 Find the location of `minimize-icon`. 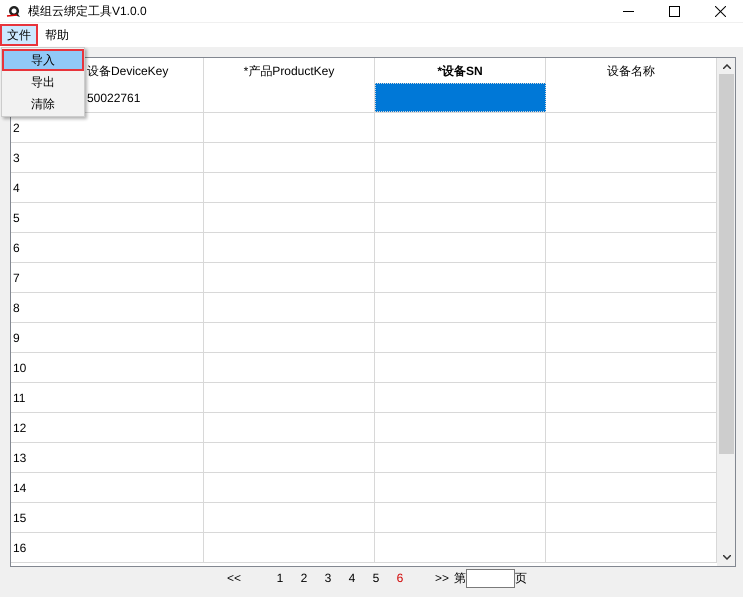

minimize-icon is located at coordinates (628, 11).